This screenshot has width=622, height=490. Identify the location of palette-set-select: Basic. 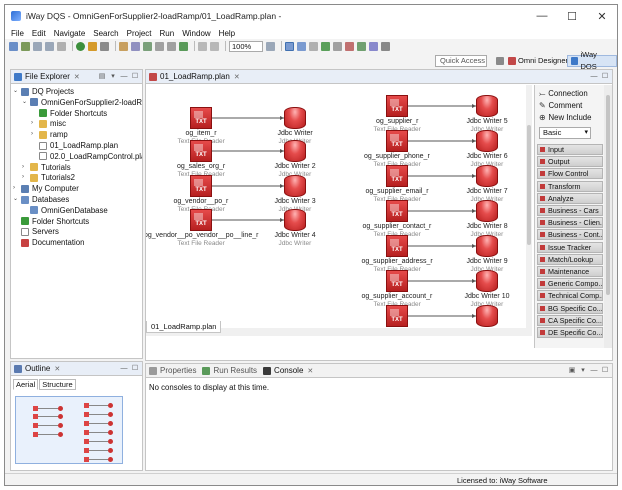
(565, 133).